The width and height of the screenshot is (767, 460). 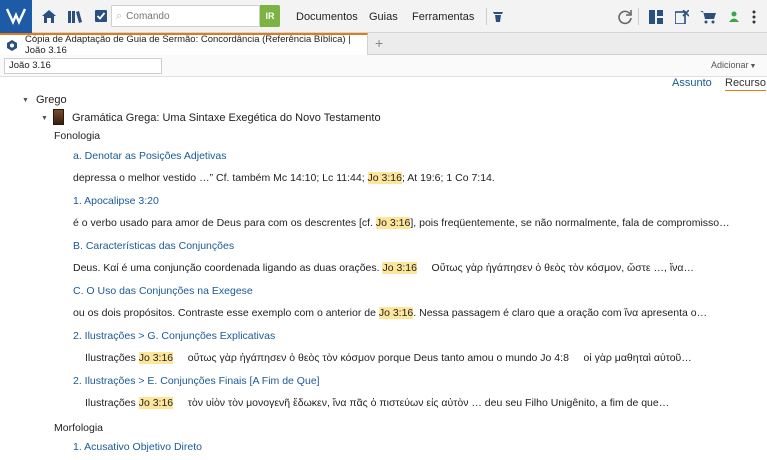 What do you see at coordinates (656, 16) in the screenshot?
I see `layouts-icon` at bounding box center [656, 16].